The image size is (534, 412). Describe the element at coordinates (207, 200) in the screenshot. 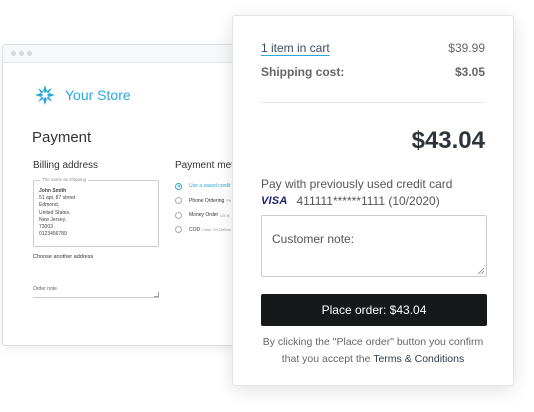

I see `payment-method-label: Phone Ordering` at that location.